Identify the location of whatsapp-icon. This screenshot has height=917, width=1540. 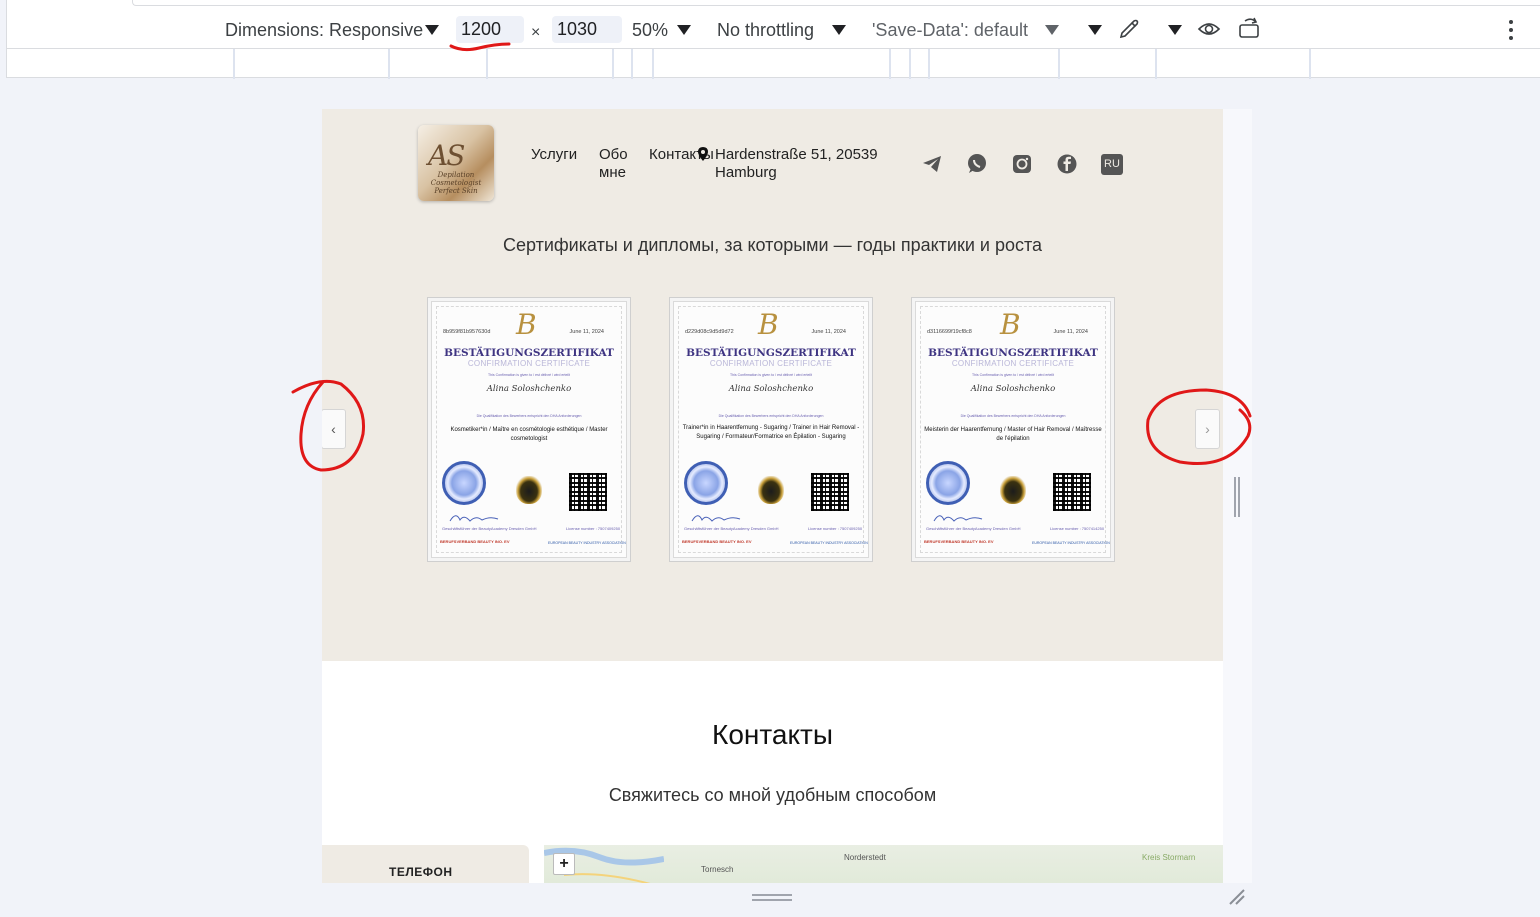
(977, 164).